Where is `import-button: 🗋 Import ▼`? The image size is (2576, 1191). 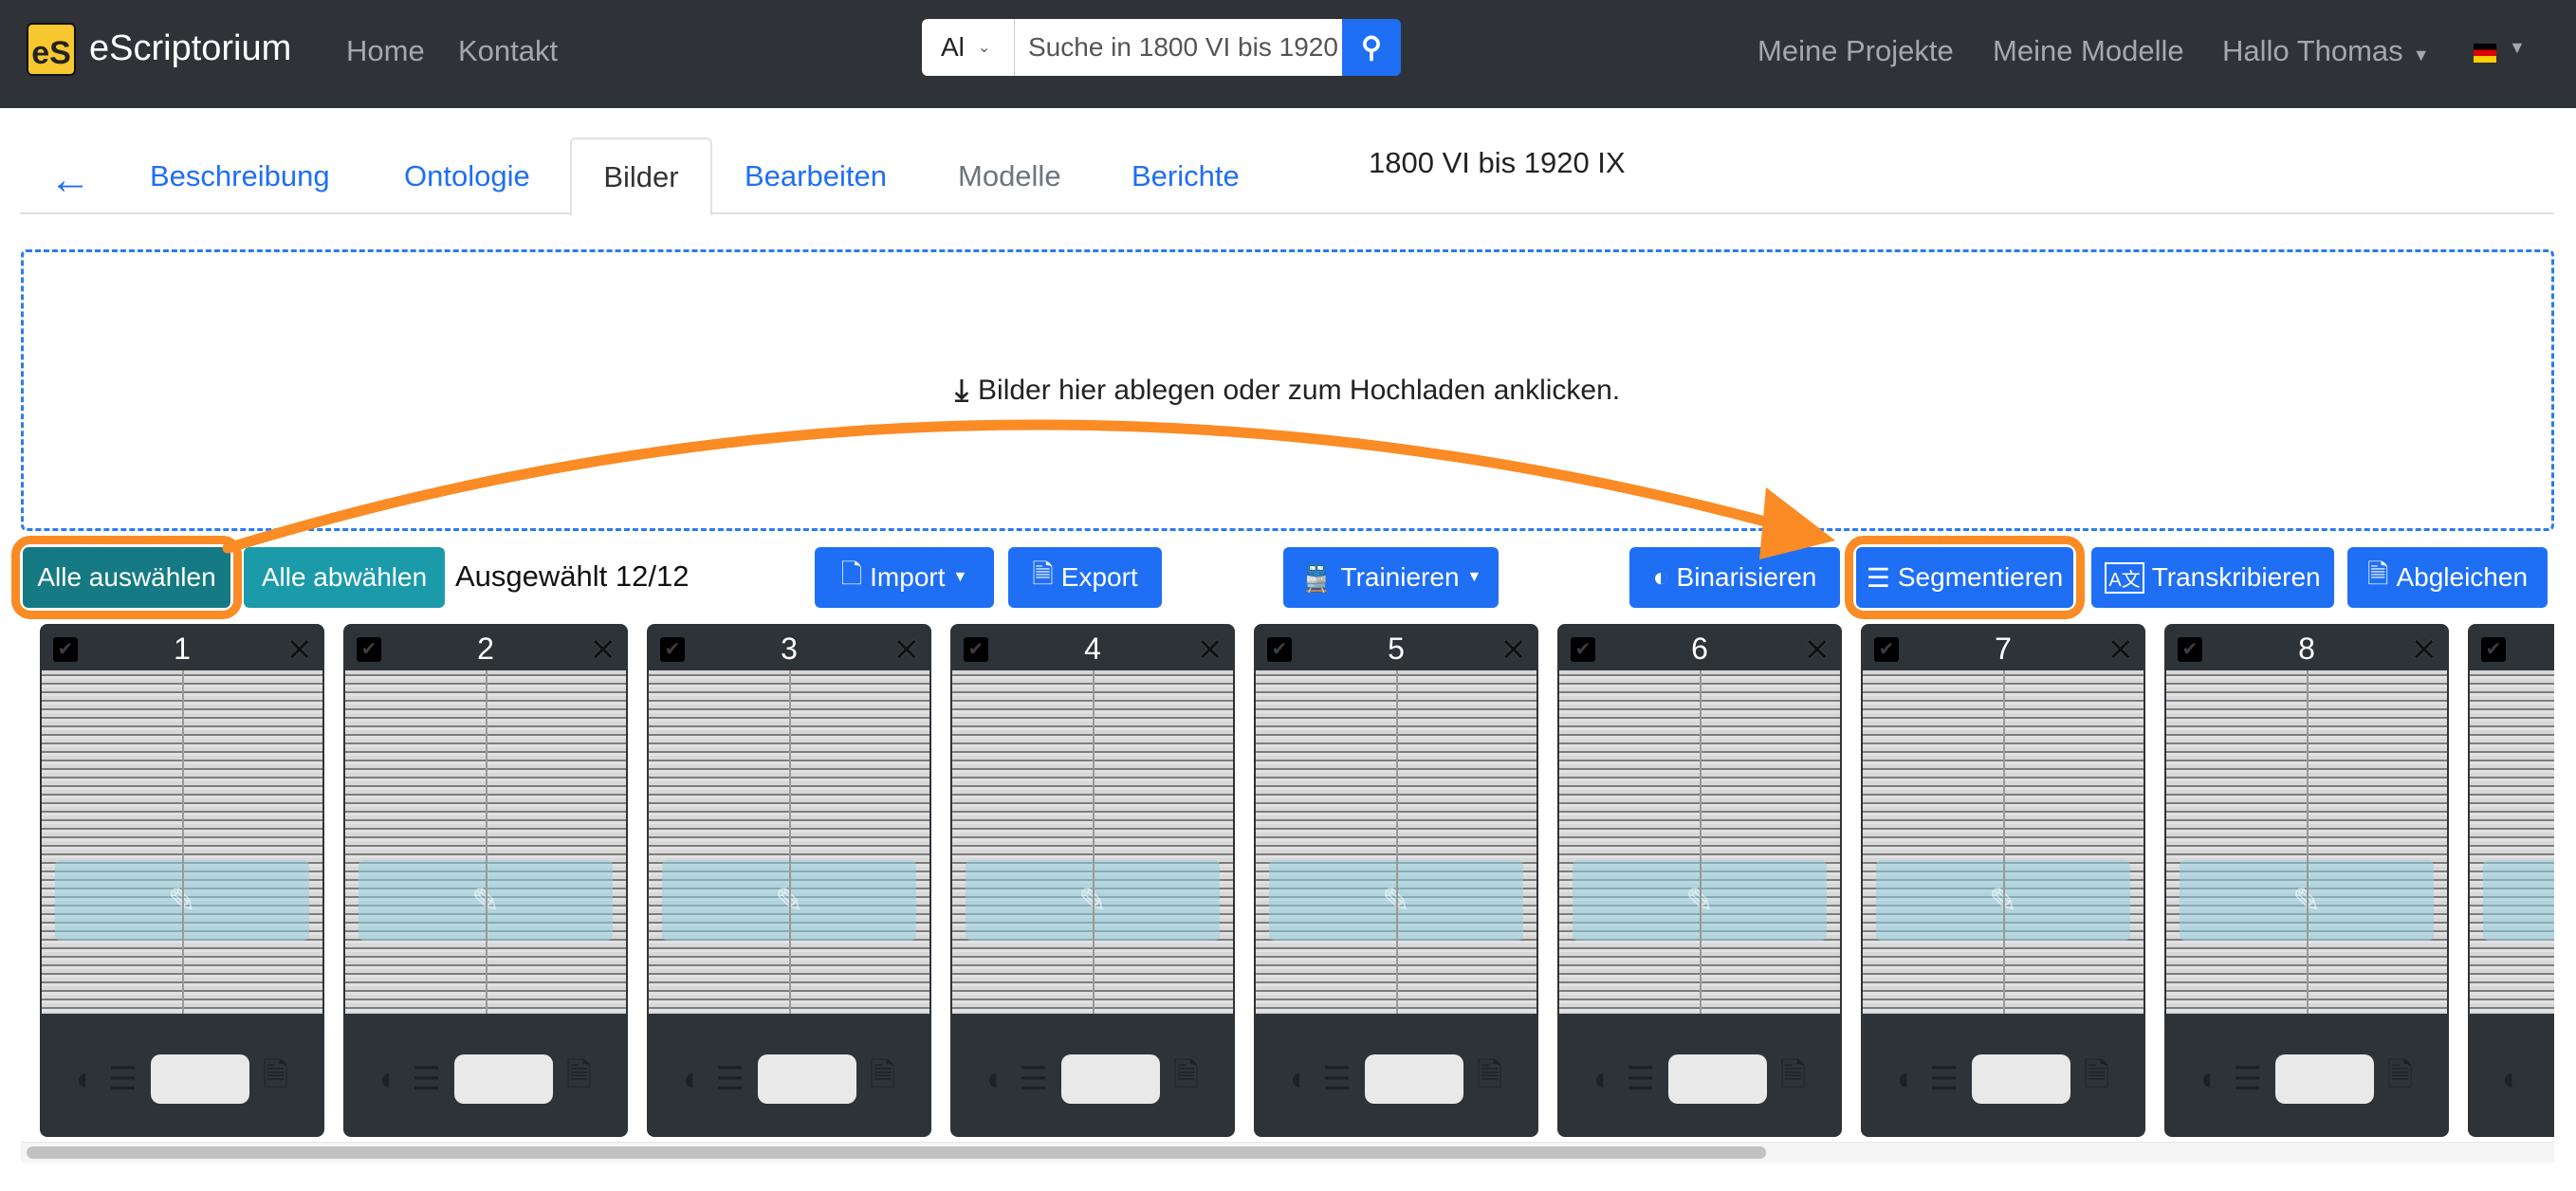 import-button: 🗋 Import ▼ is located at coordinates (904, 577).